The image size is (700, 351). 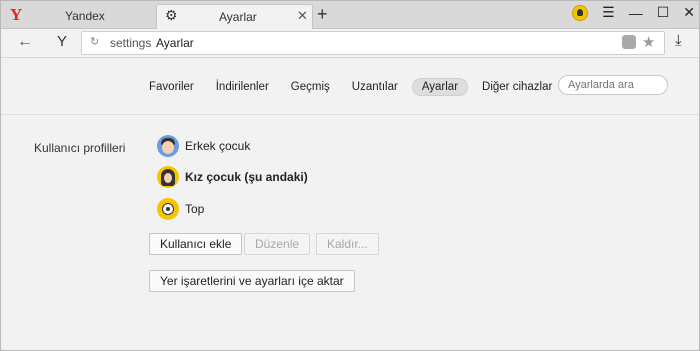 What do you see at coordinates (238, 17) in the screenshot?
I see `tab-title: Ayarlar` at bounding box center [238, 17].